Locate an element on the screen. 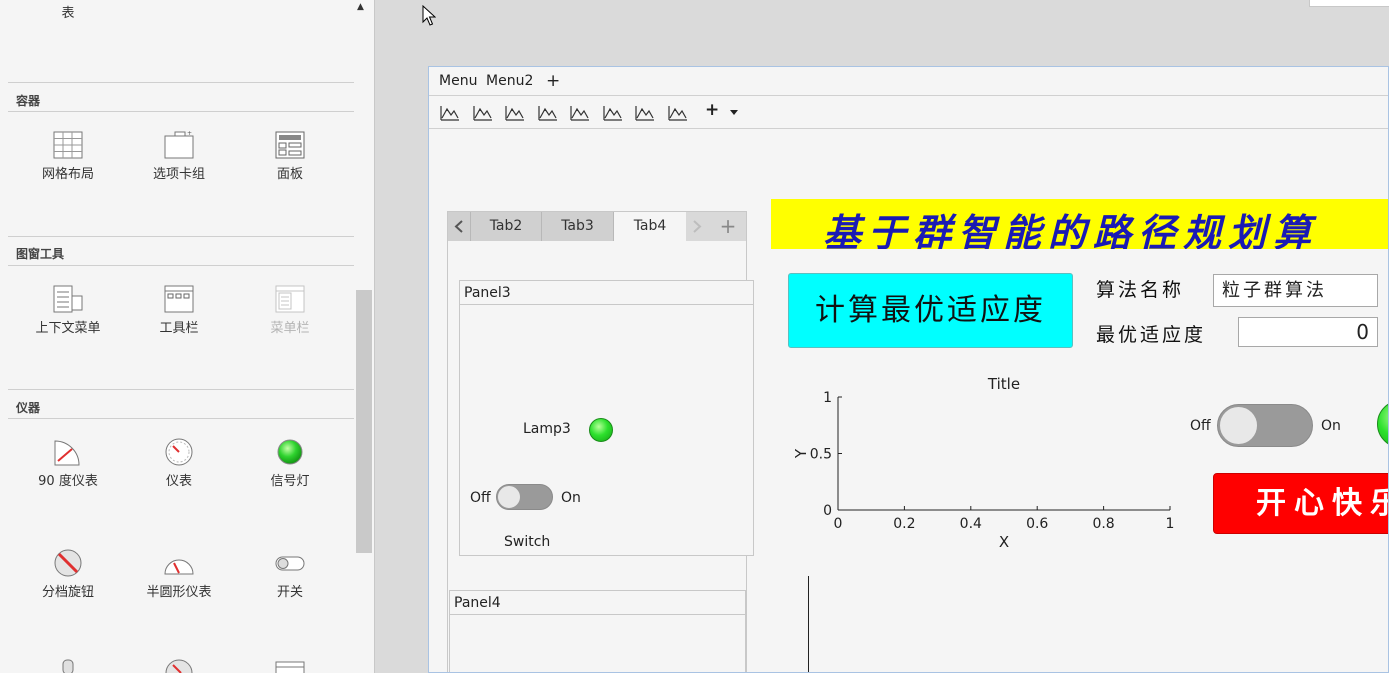  right-switch is located at coordinates (1265, 425).